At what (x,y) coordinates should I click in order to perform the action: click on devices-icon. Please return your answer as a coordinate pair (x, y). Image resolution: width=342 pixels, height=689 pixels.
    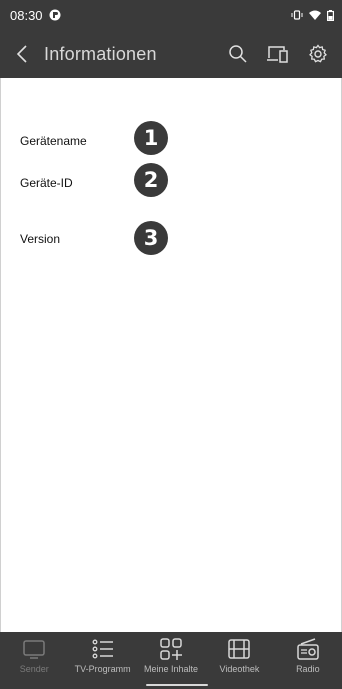
    Looking at the image, I should click on (277, 54).